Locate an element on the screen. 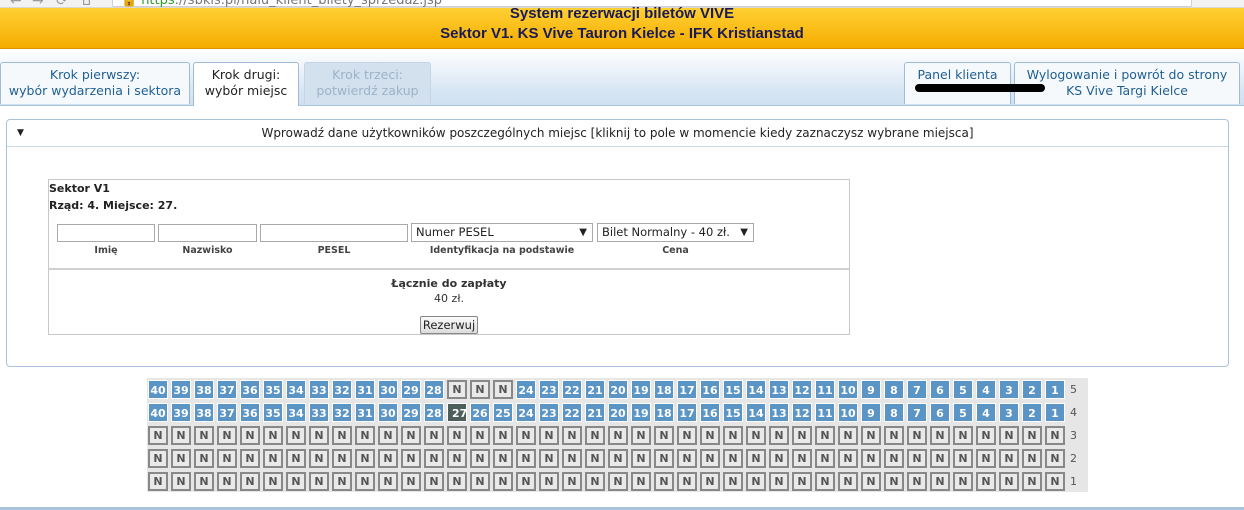  collapse-icon: ▼ is located at coordinates (20, 133).